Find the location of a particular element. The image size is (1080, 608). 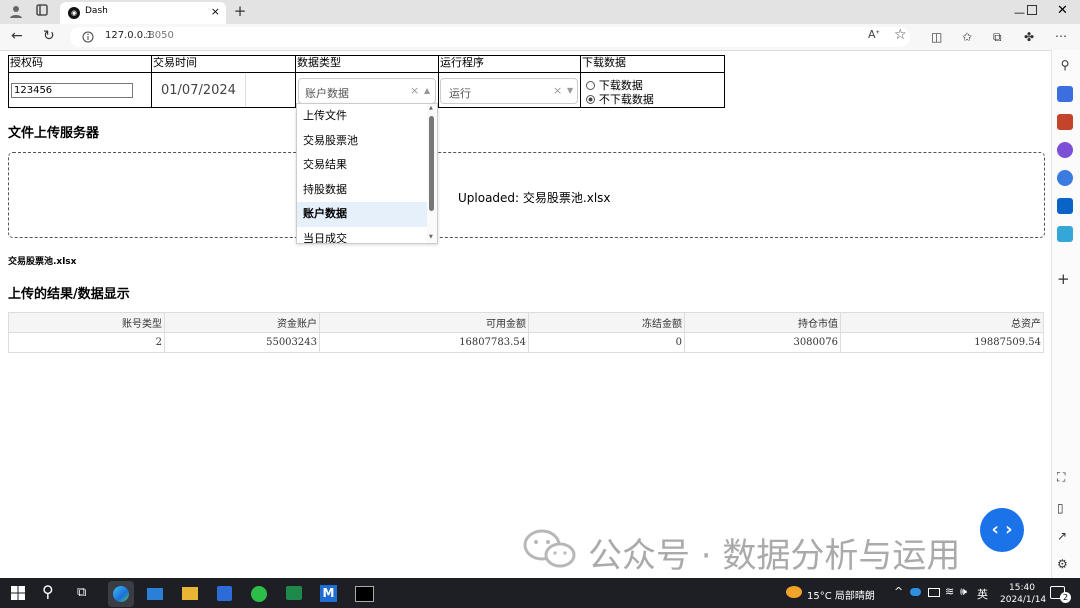

app-taskbar-icon is located at coordinates (294, 593).